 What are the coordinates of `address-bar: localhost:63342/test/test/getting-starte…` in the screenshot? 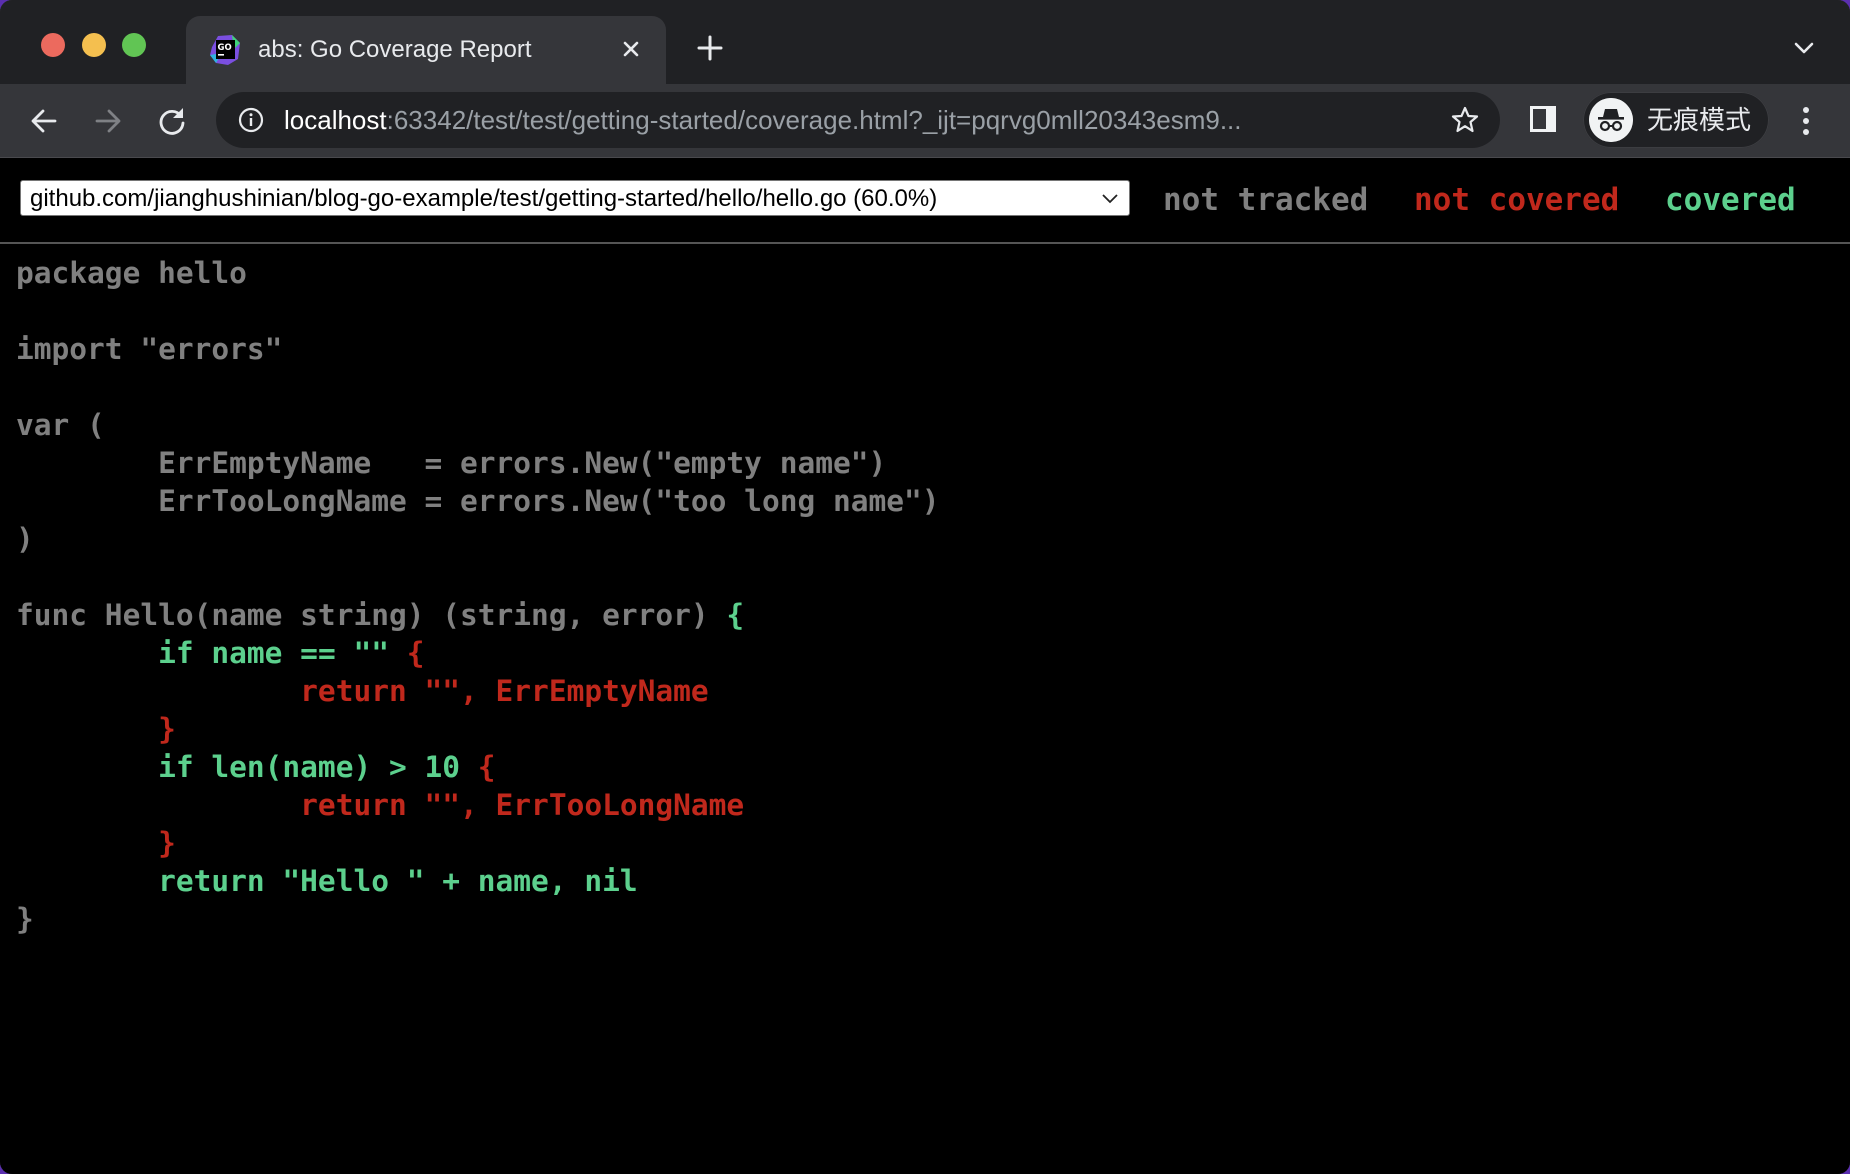 It's located at (858, 120).